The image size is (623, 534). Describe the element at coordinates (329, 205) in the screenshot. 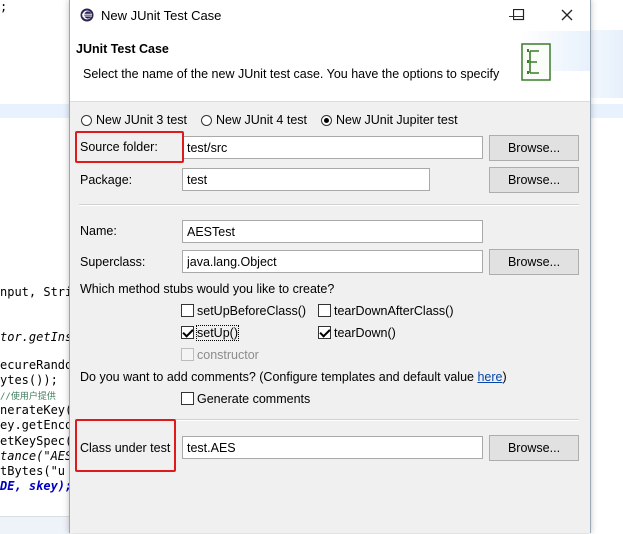

I see `separator` at that location.